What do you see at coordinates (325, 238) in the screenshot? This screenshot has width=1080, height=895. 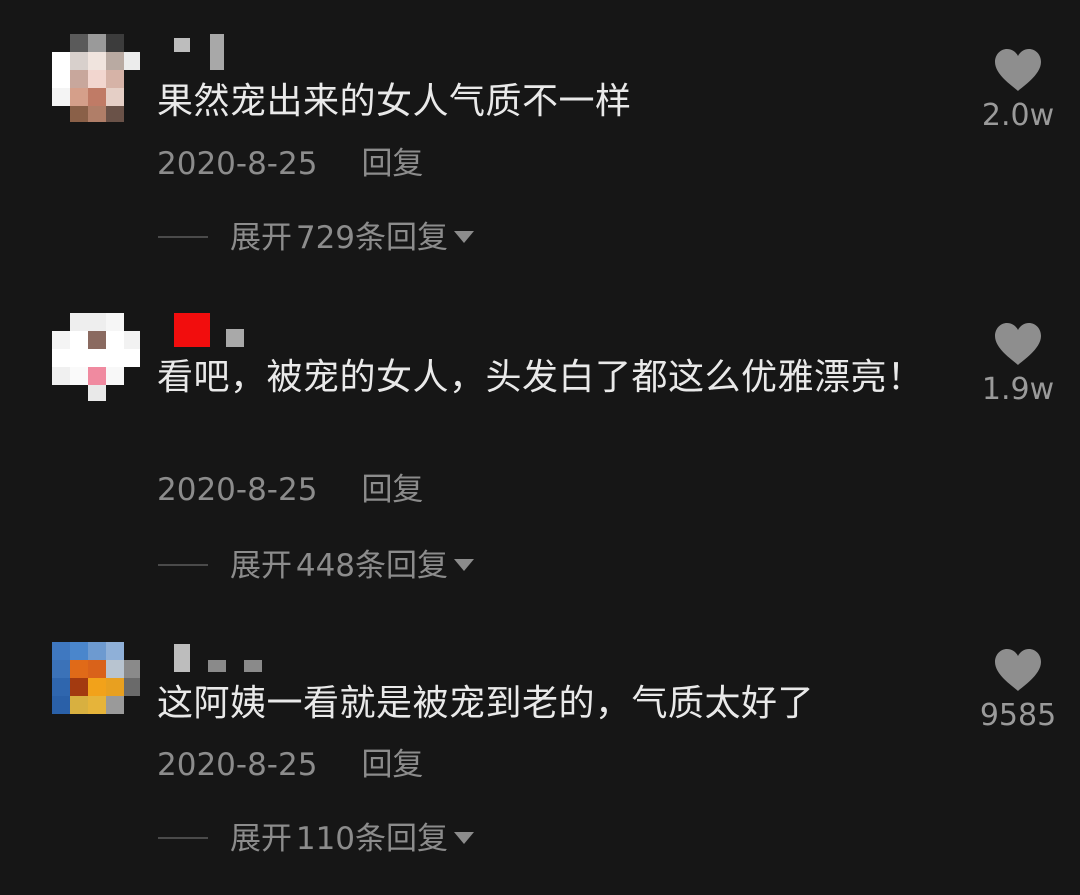 I see `expand-count: 729` at bounding box center [325, 238].